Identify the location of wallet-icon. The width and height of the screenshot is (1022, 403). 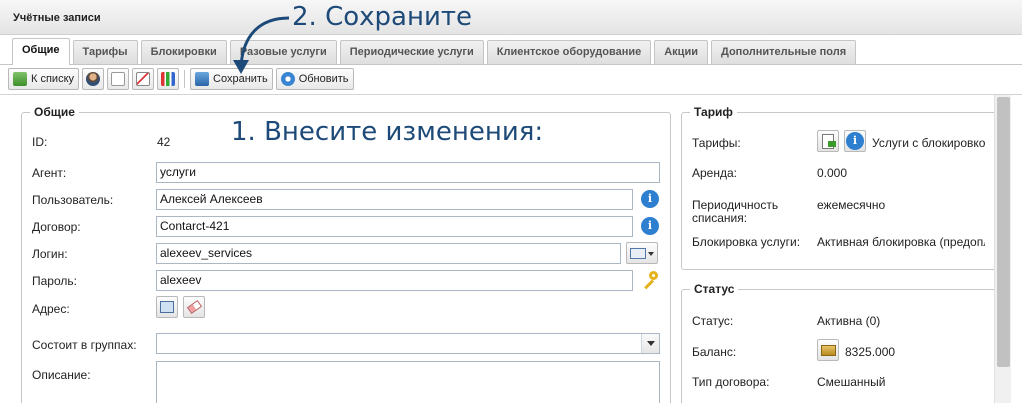
(828, 350).